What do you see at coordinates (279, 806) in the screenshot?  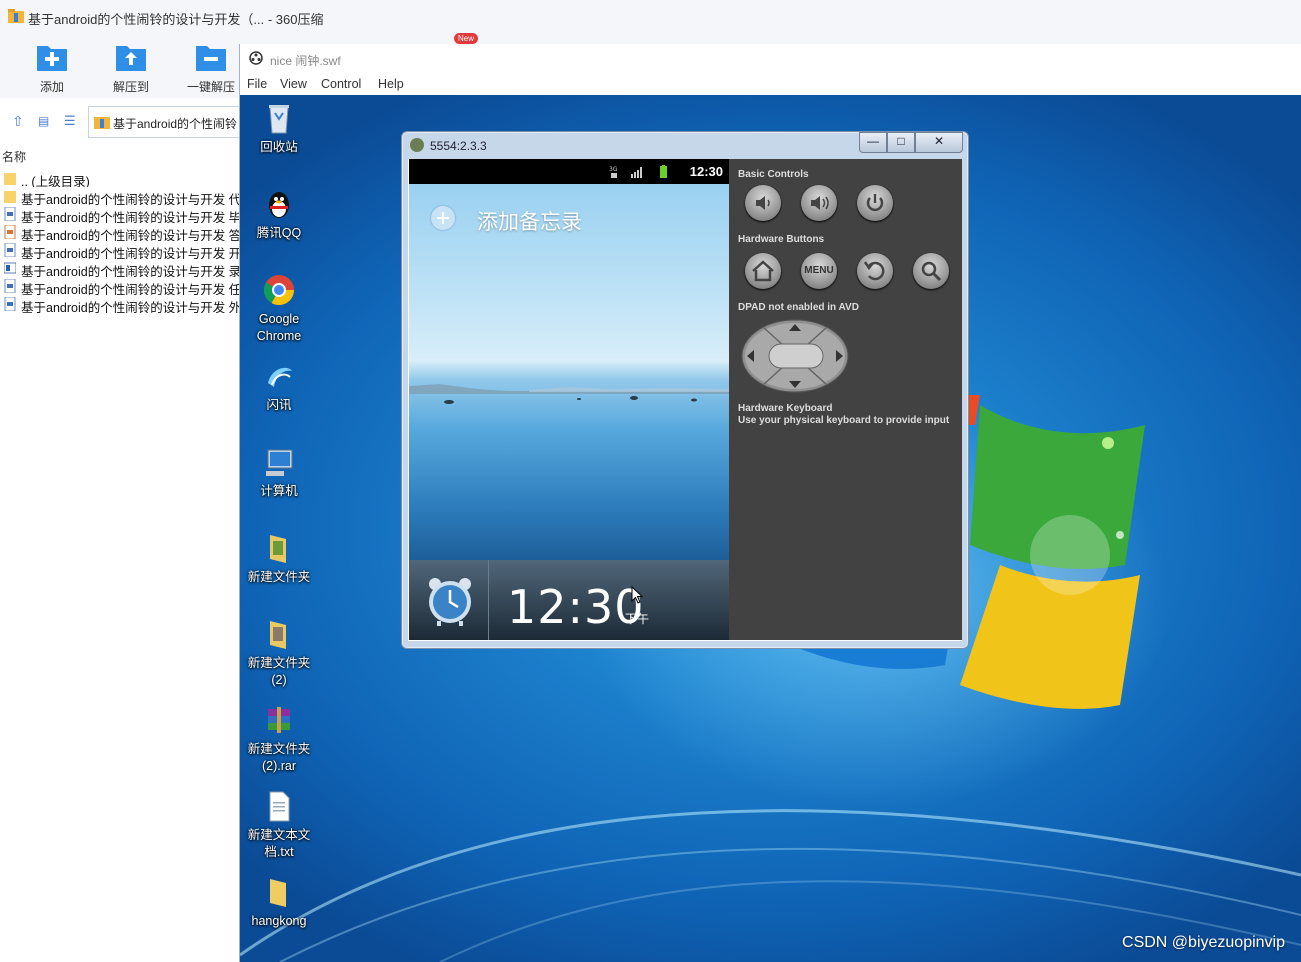 I see `text-file-icon` at bounding box center [279, 806].